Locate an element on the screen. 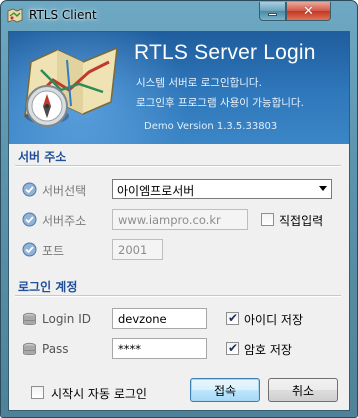  server-select-value: 아이엠프로서버 is located at coordinates (156, 191).